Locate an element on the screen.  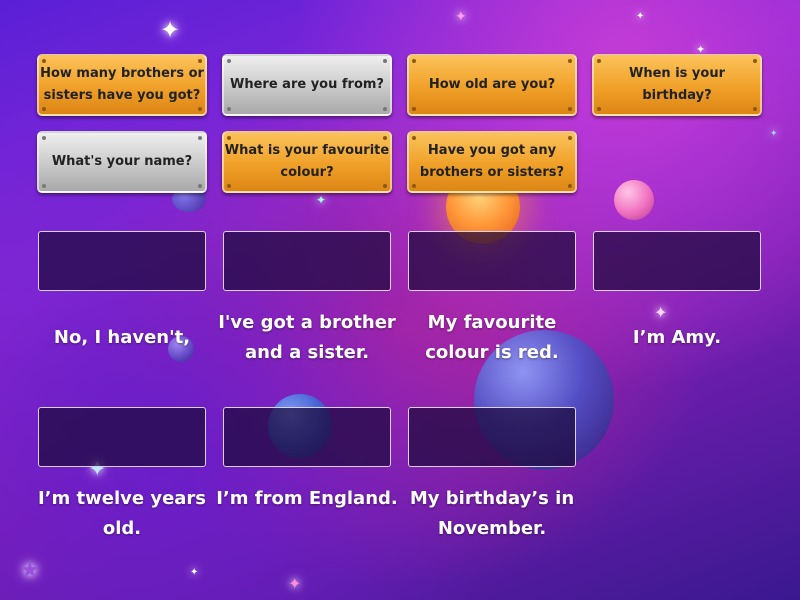
answer-text: My birthday’s in November. is located at coordinates (492, 513).